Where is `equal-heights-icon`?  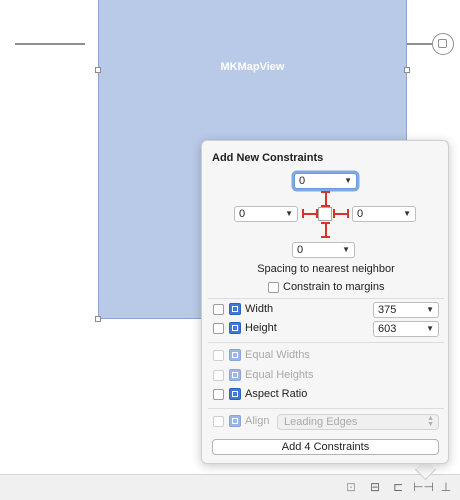
equal-heights-icon is located at coordinates (235, 375).